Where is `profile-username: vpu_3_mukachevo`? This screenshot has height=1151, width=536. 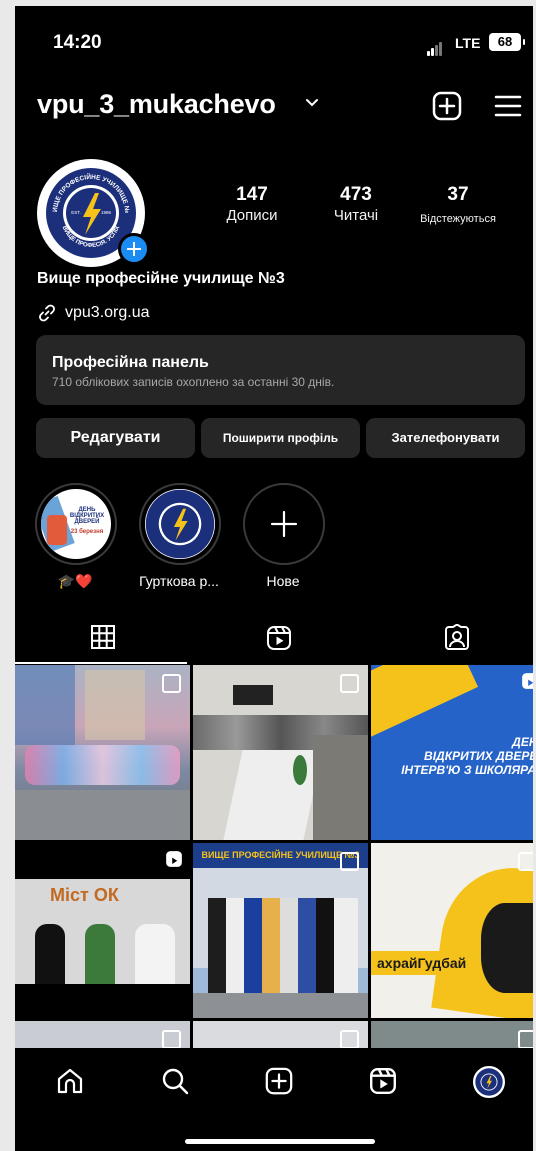 profile-username: vpu_3_mukachevo is located at coordinates (156, 104).